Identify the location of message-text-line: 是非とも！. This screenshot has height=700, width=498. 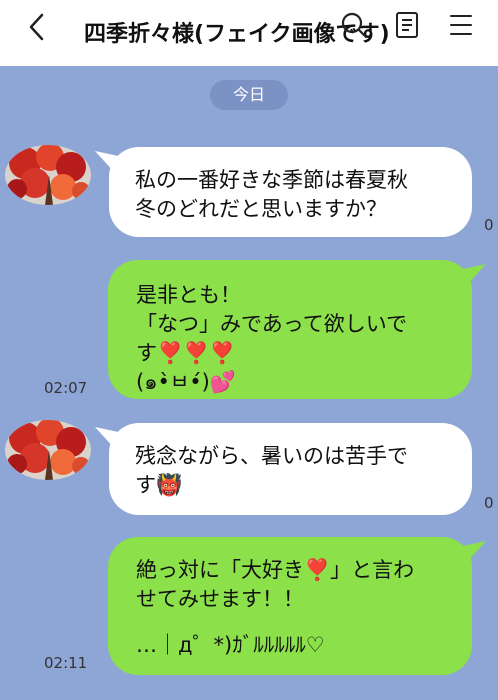
(188, 295).